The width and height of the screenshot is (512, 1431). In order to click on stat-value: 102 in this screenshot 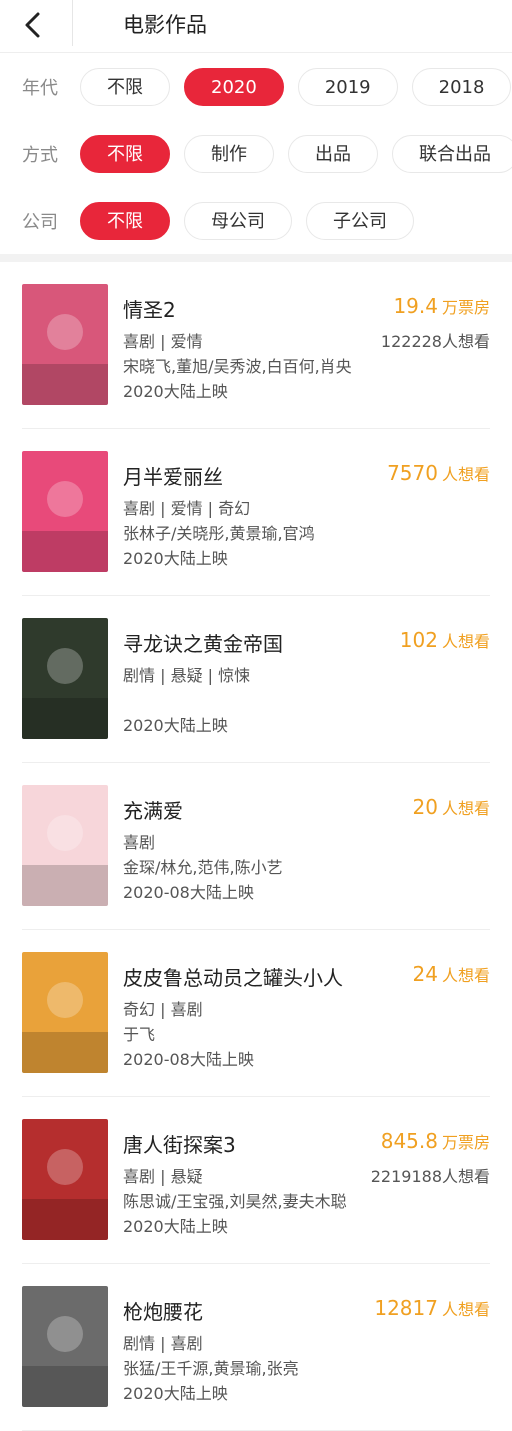, I will do `click(418, 640)`.